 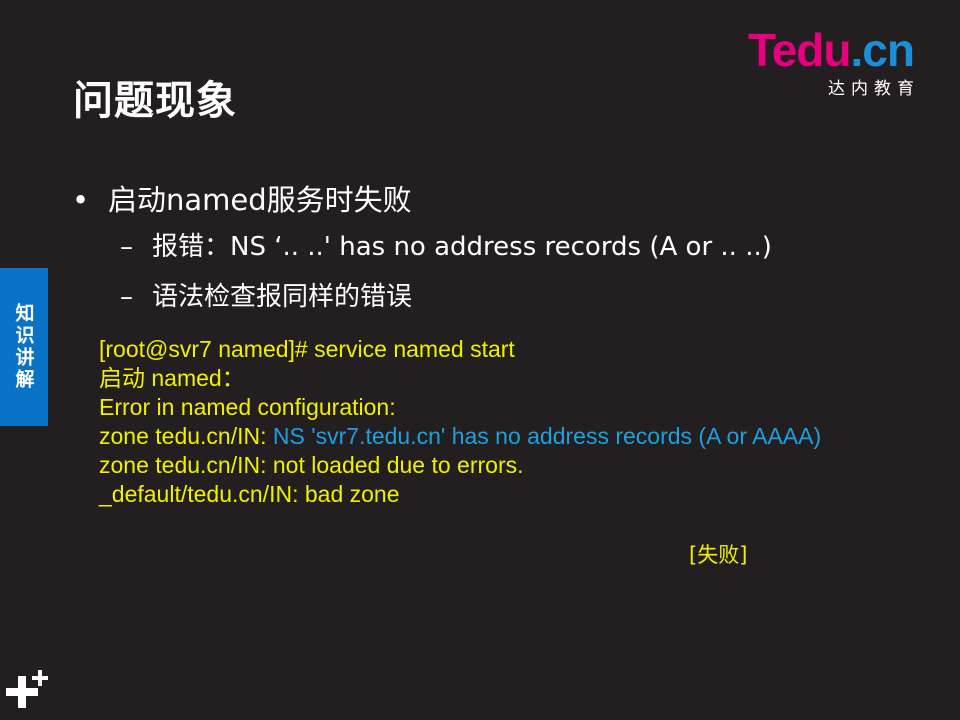 I want to click on logo-subtitle: 达内教育, so click(x=874, y=89).